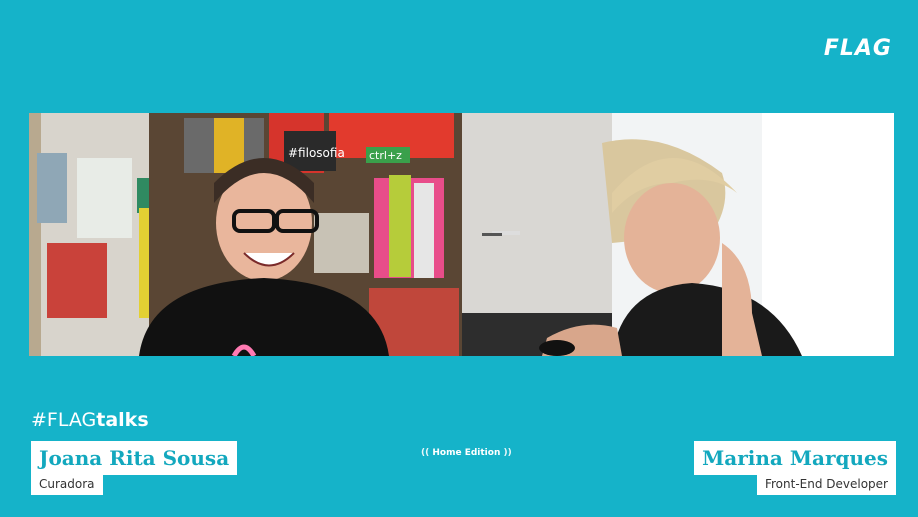  Describe the element at coordinates (507, 453) in the screenshot. I see `signal-right-icon: ))` at that location.